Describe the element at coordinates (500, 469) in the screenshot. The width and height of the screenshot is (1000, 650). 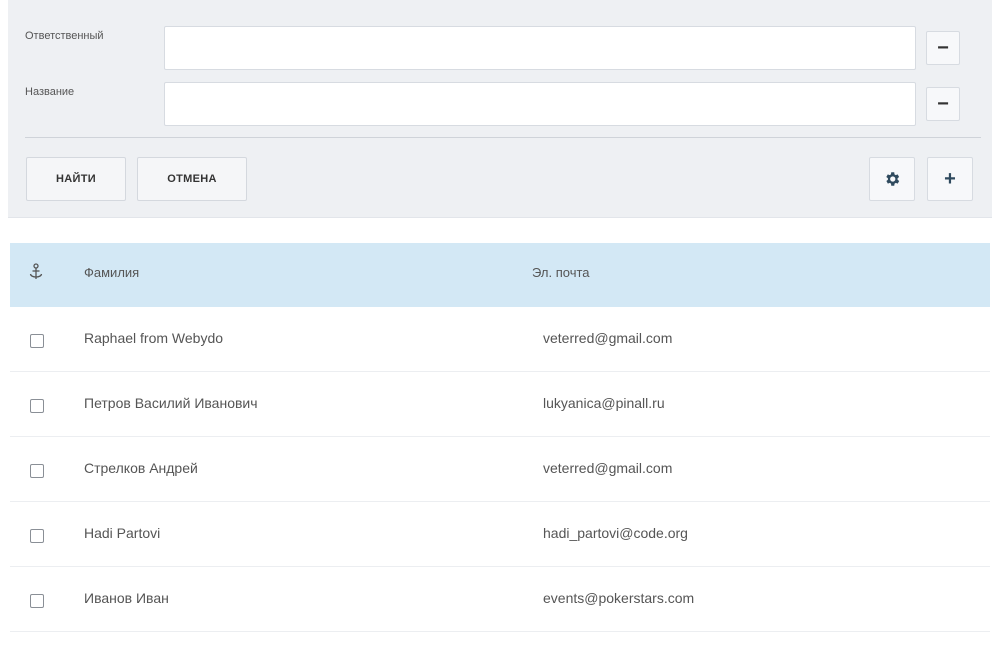
I see `table-row: Стрелков Андрей veterred@gmail.com` at that location.